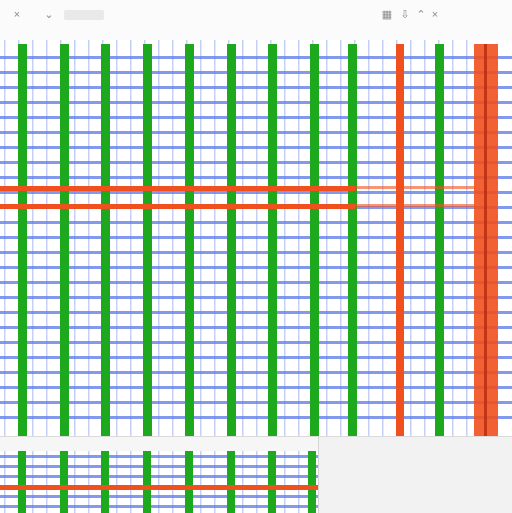  Describe the element at coordinates (256, 20) in the screenshot. I see `toolbar: × ⌄ ▦ ⇩ ⌃ ×` at that location.